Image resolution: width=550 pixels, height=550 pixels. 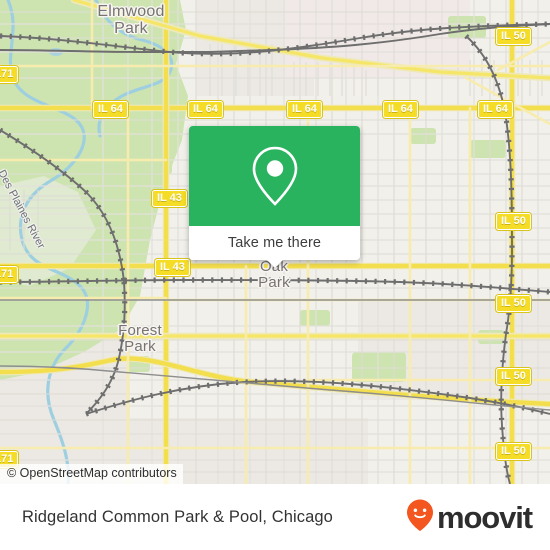 I want to click on popup-pointer-tail, so click(x=274, y=263).